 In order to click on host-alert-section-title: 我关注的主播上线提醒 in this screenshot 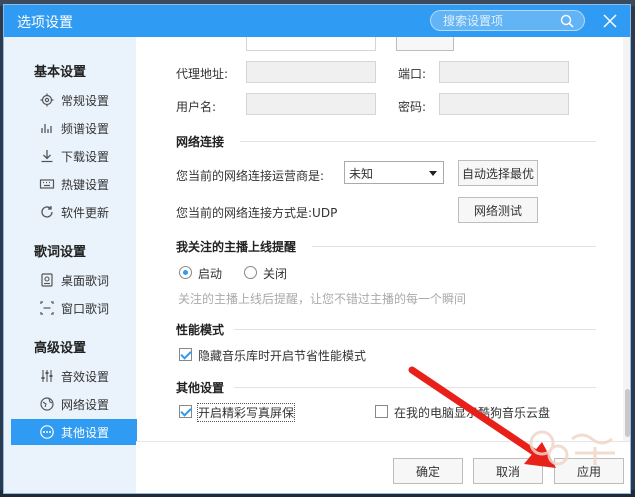, I will do `click(236, 247)`.